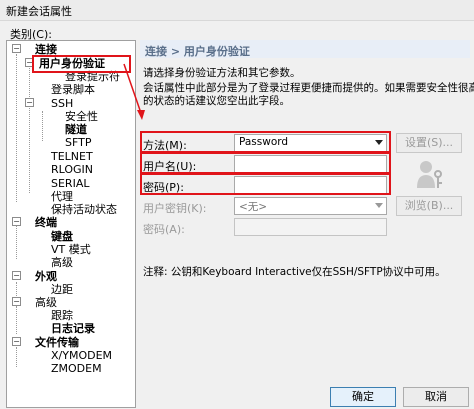  What do you see at coordinates (81, 355) in the screenshot?
I see `tree-item-xymodem: X/YMODEM` at bounding box center [81, 355].